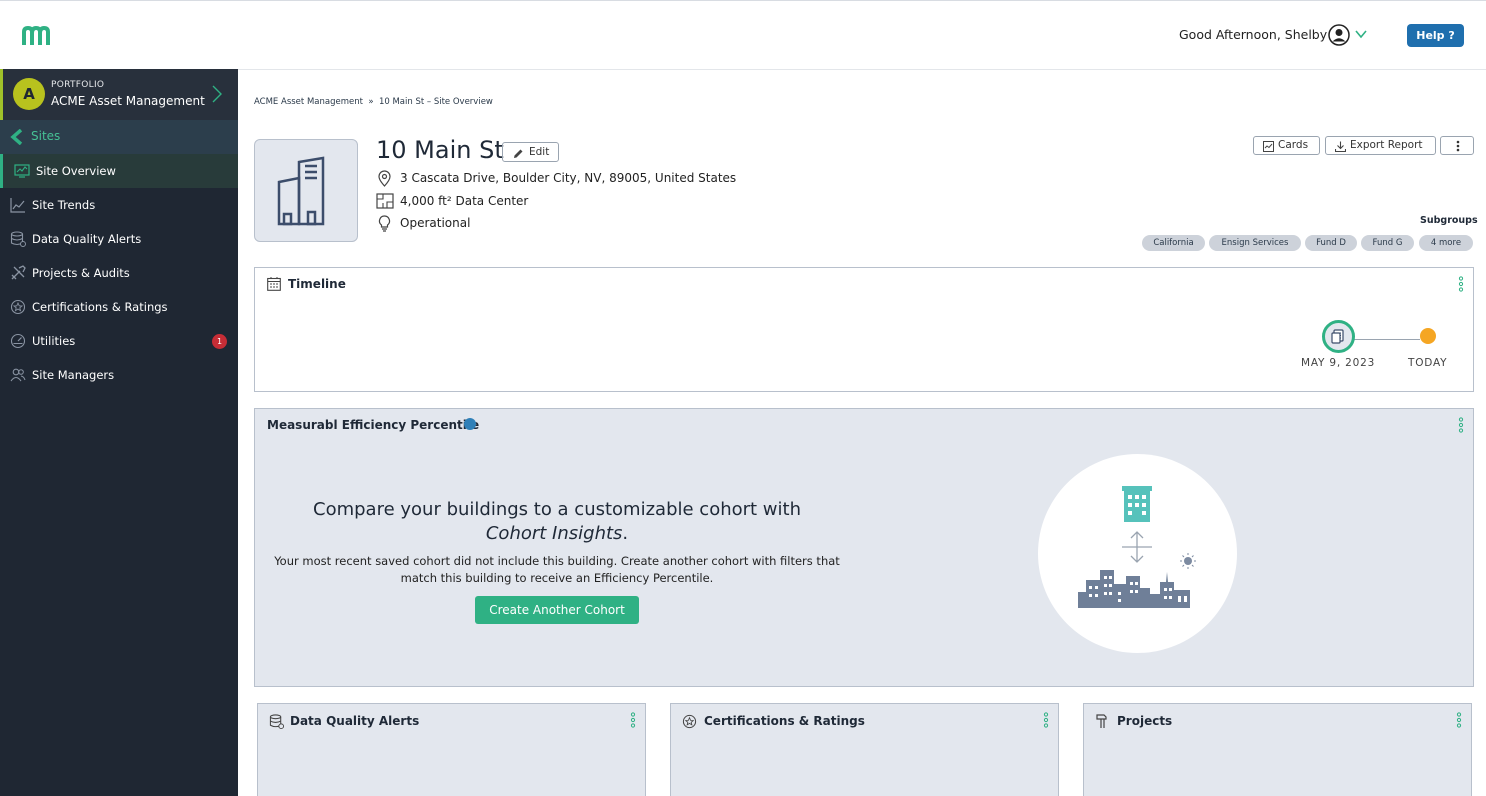  Describe the element at coordinates (1461, 425) in the screenshot. I see `efficiency-menu-icon` at that location.